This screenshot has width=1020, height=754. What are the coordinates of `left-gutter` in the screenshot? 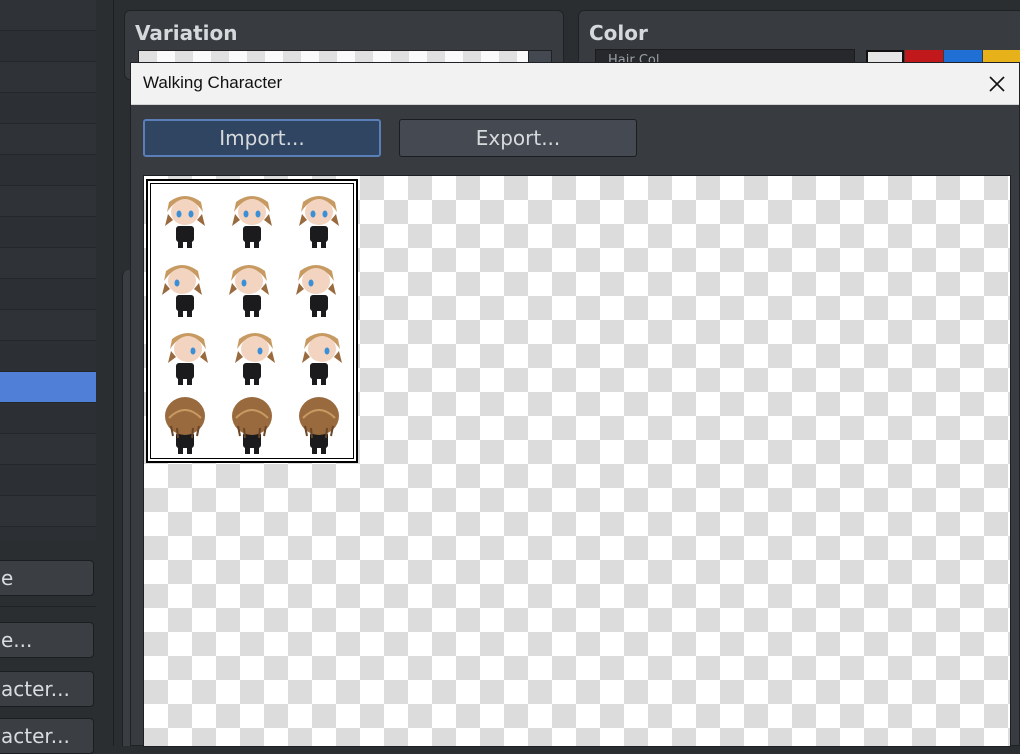 It's located at (105, 373).